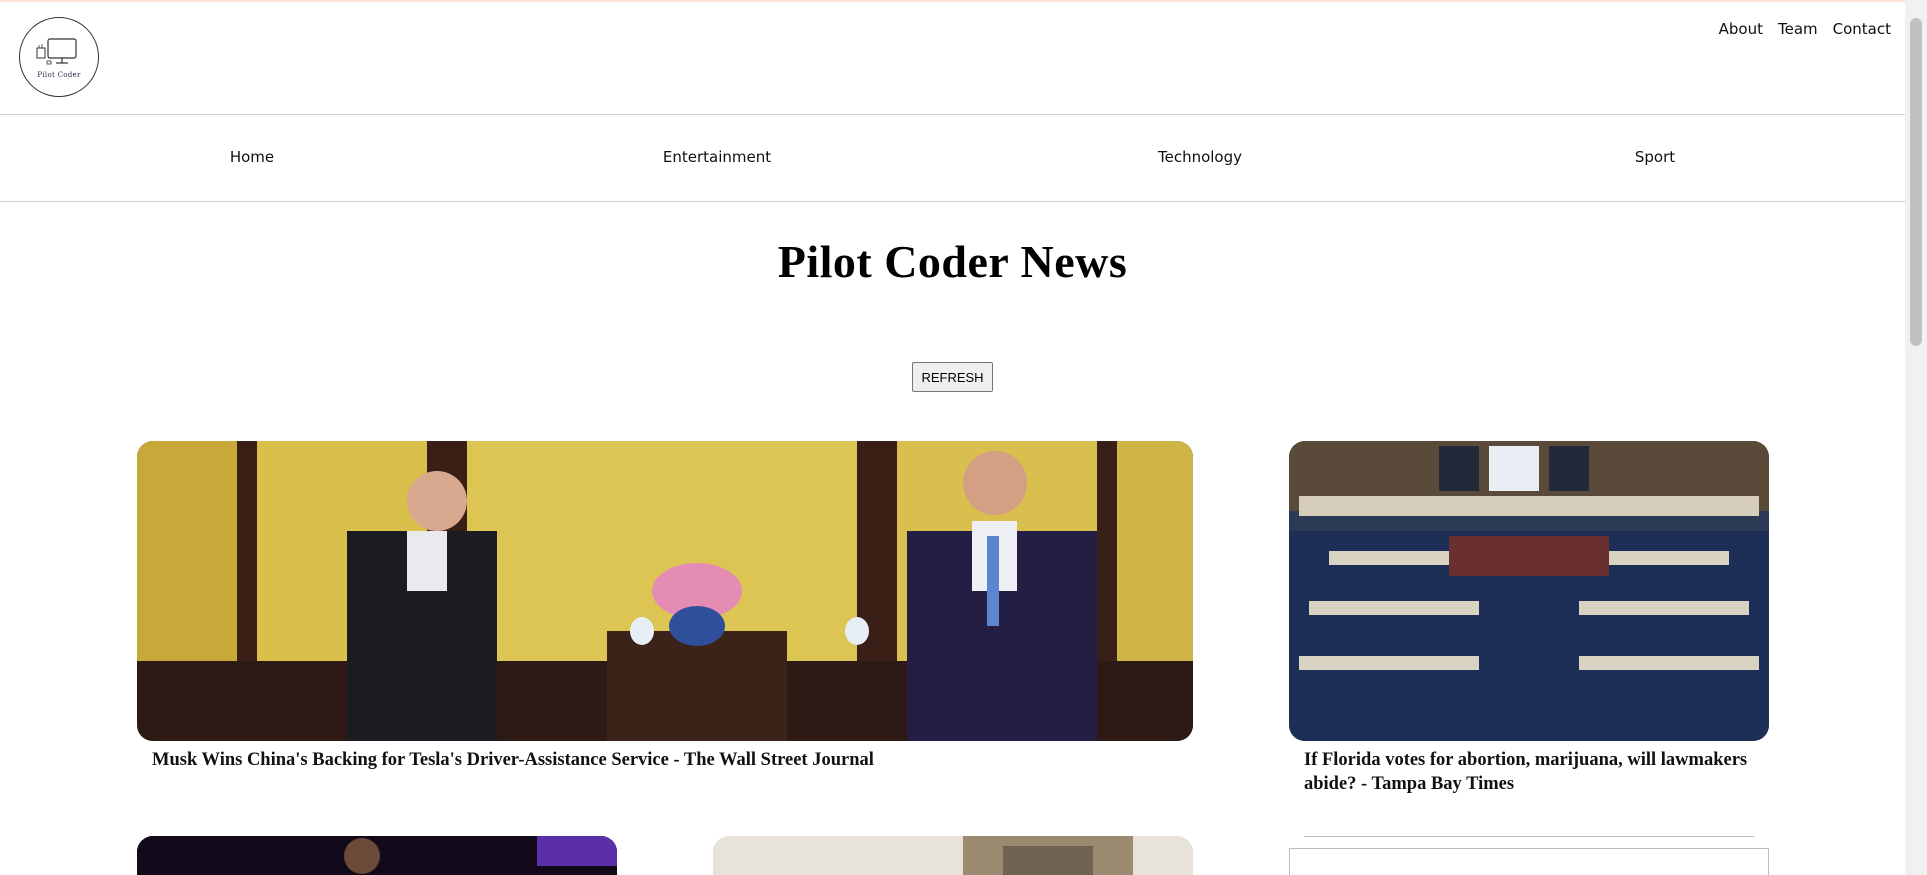 Image resolution: width=1927 pixels, height=875 pixels. I want to click on nav-about-link: About, so click(1741, 29).